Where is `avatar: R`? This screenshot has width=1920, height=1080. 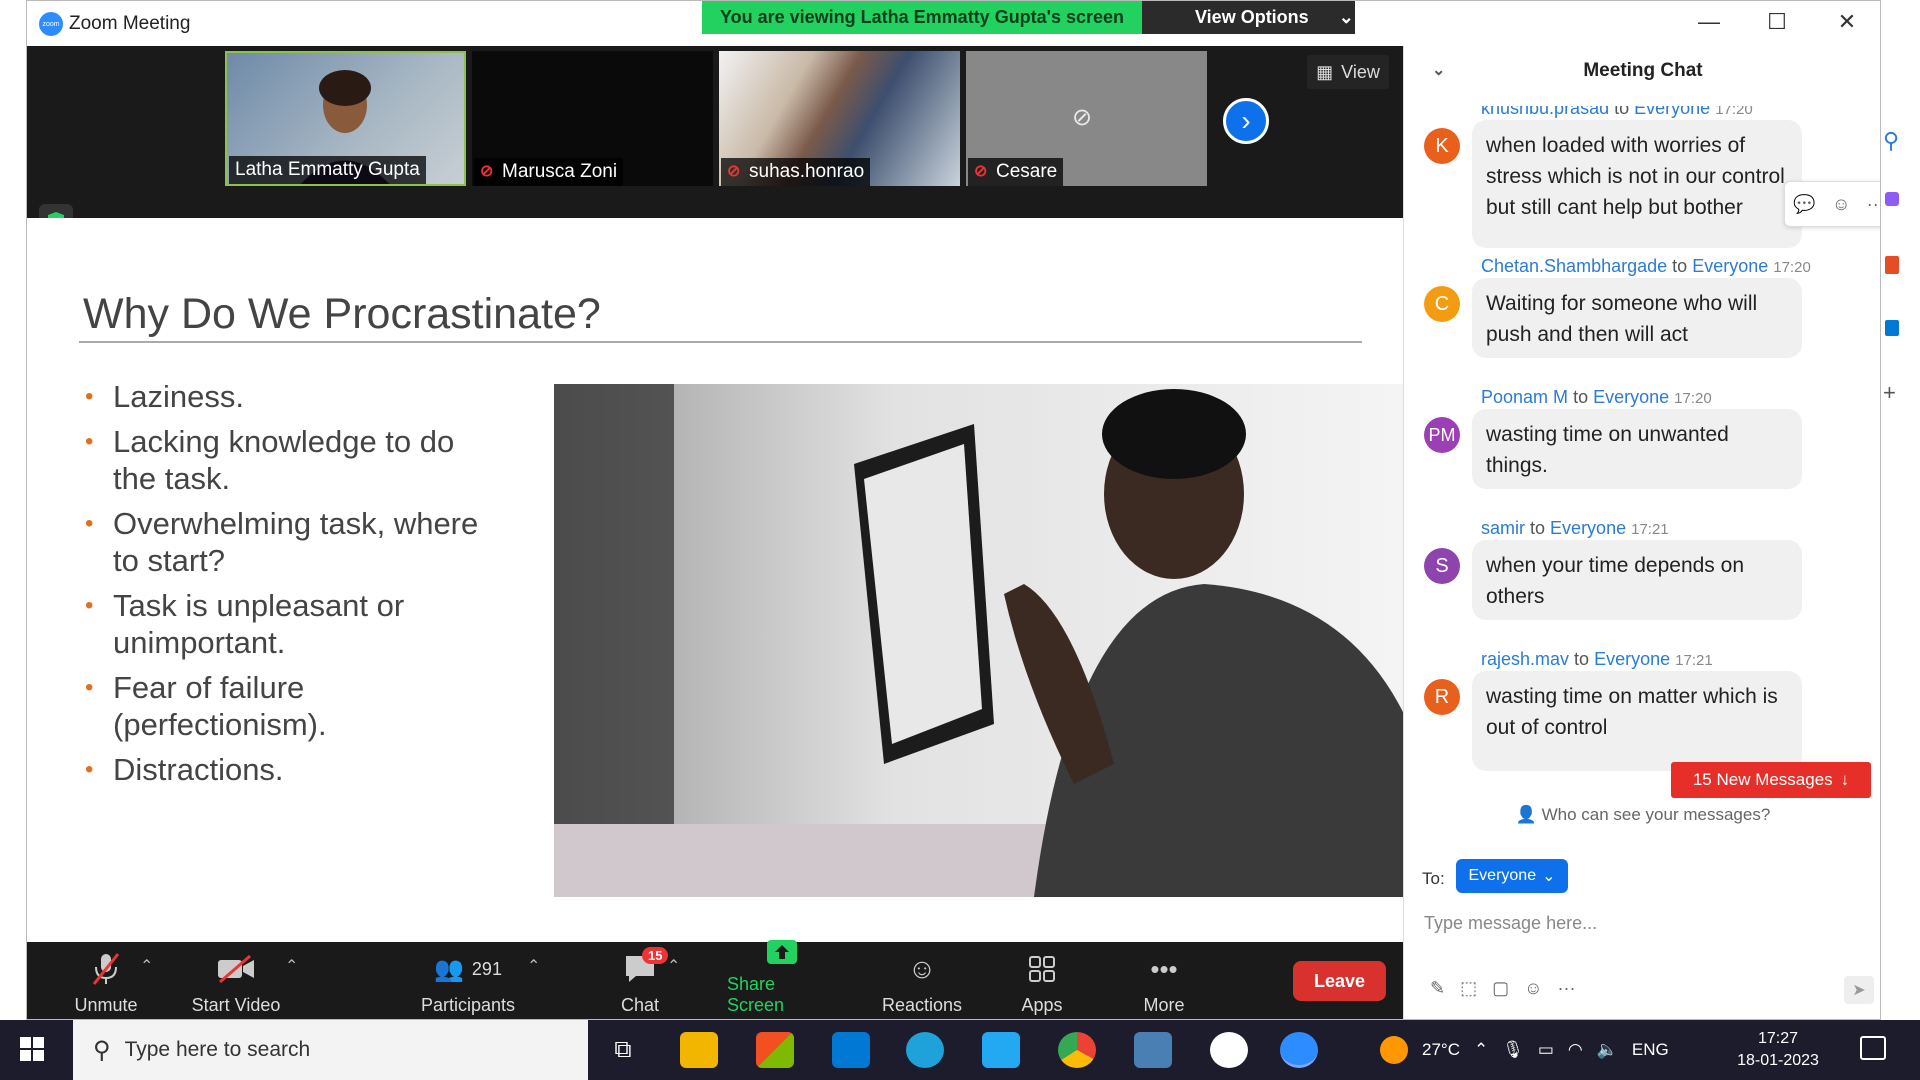 avatar: R is located at coordinates (1442, 697).